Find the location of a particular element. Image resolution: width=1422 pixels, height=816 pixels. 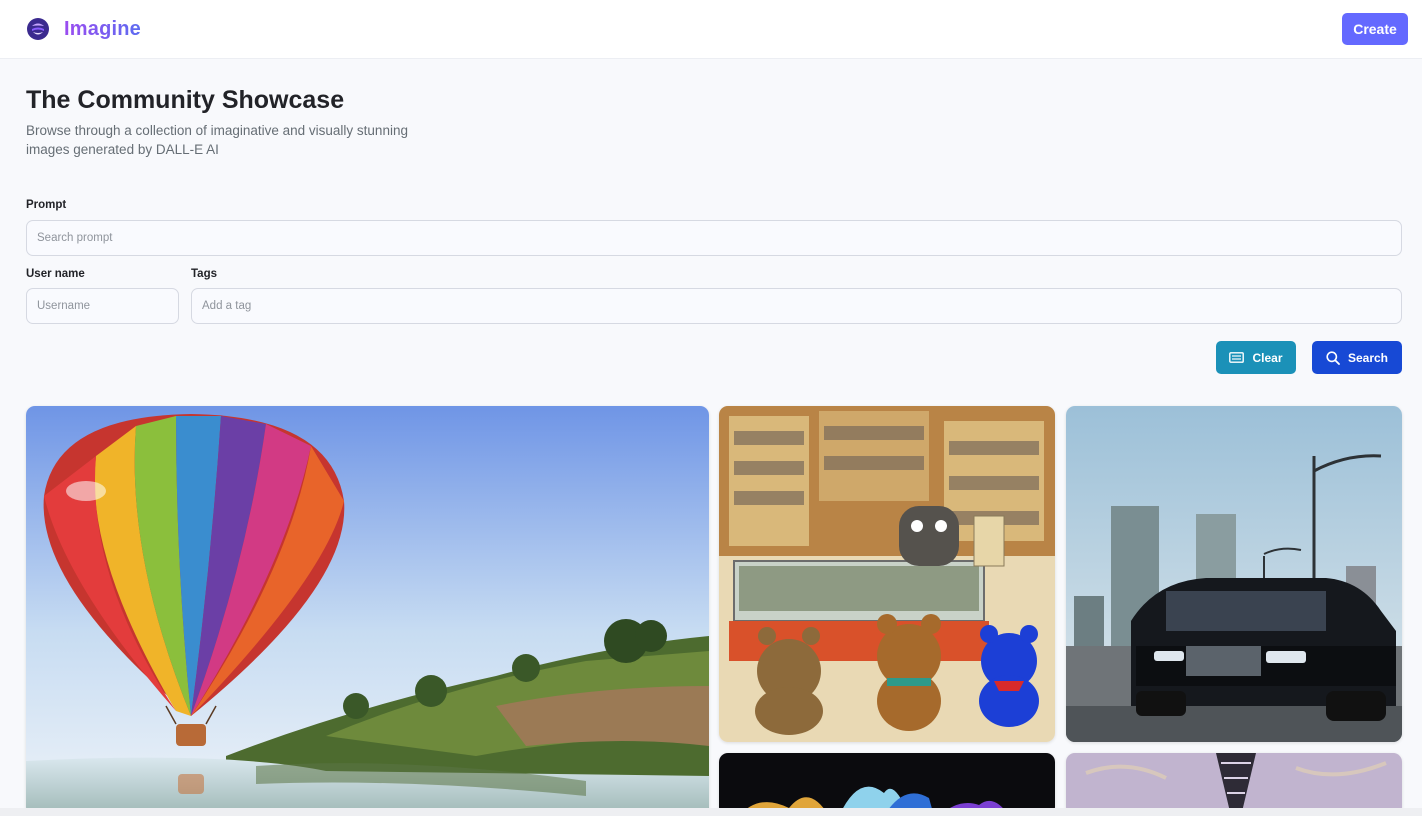

search-button: Search is located at coordinates (1357, 357).